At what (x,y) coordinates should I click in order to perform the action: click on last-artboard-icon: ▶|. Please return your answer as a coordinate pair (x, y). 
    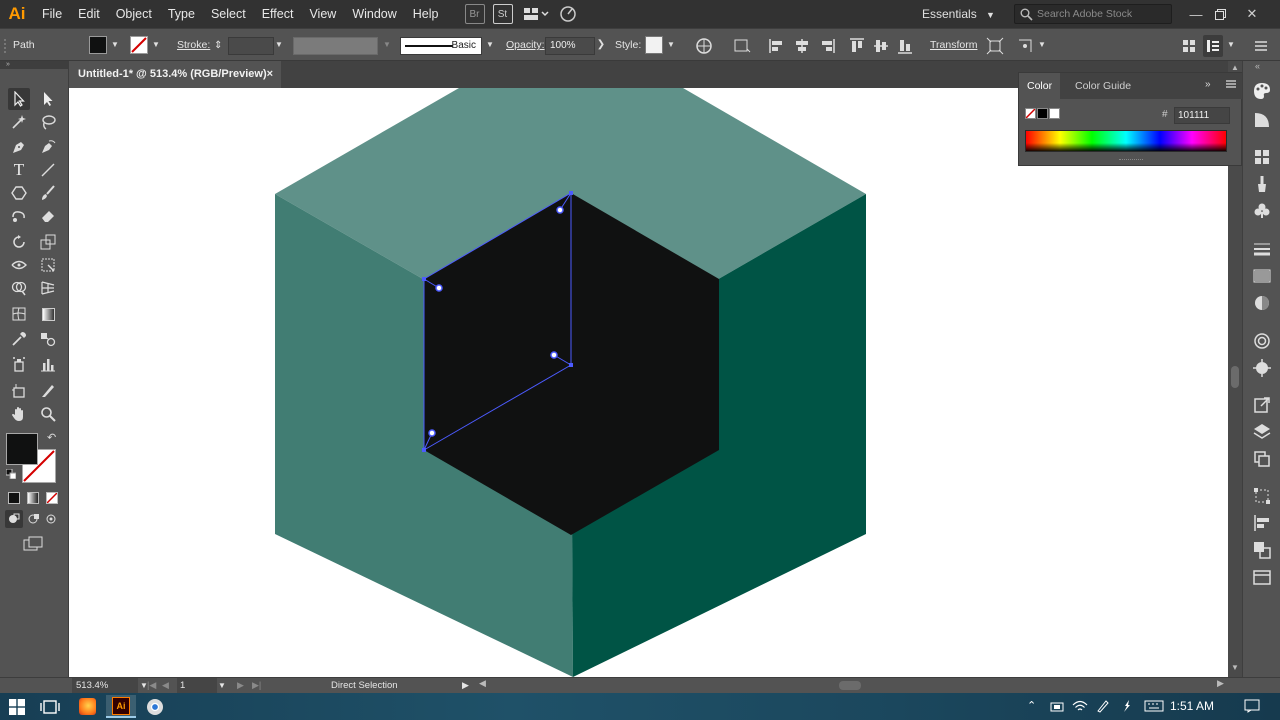
    Looking at the image, I should click on (256, 685).